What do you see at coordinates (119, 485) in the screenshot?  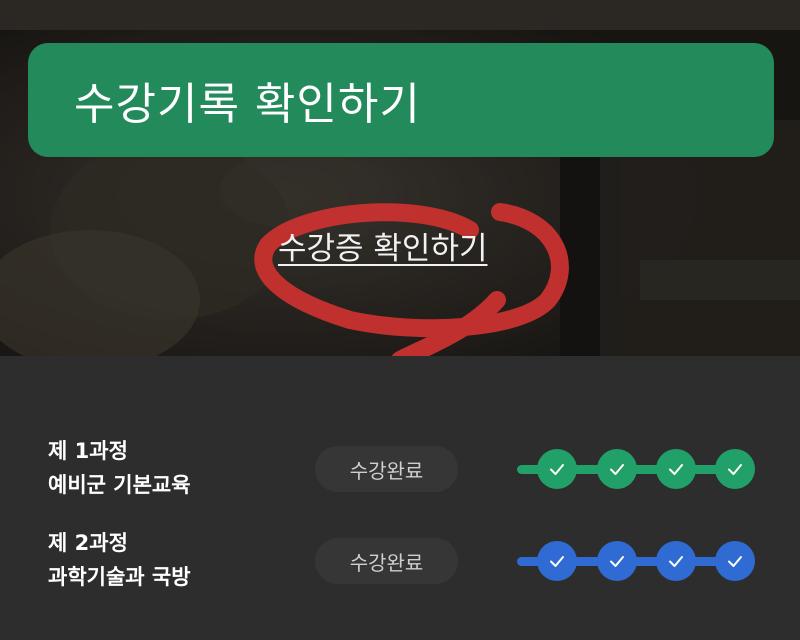 I see `course-name: 예비군 기본교육` at bounding box center [119, 485].